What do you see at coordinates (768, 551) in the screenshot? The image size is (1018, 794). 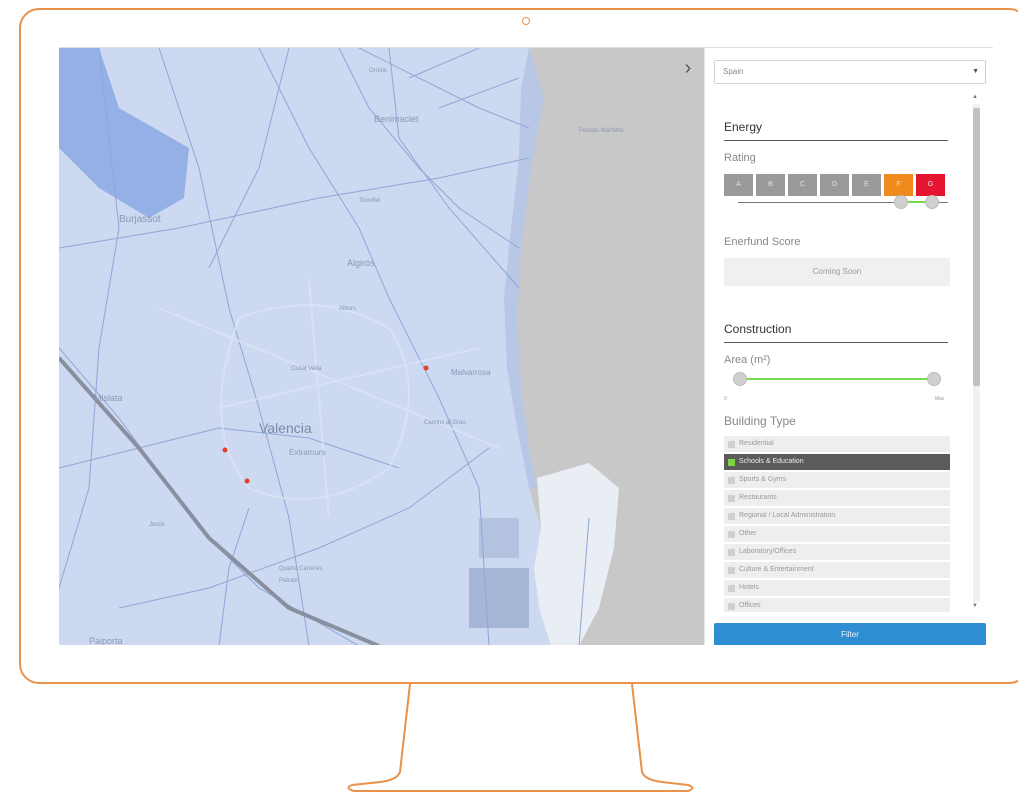 I see `building-type-label: Laboratory/Offices` at bounding box center [768, 551].